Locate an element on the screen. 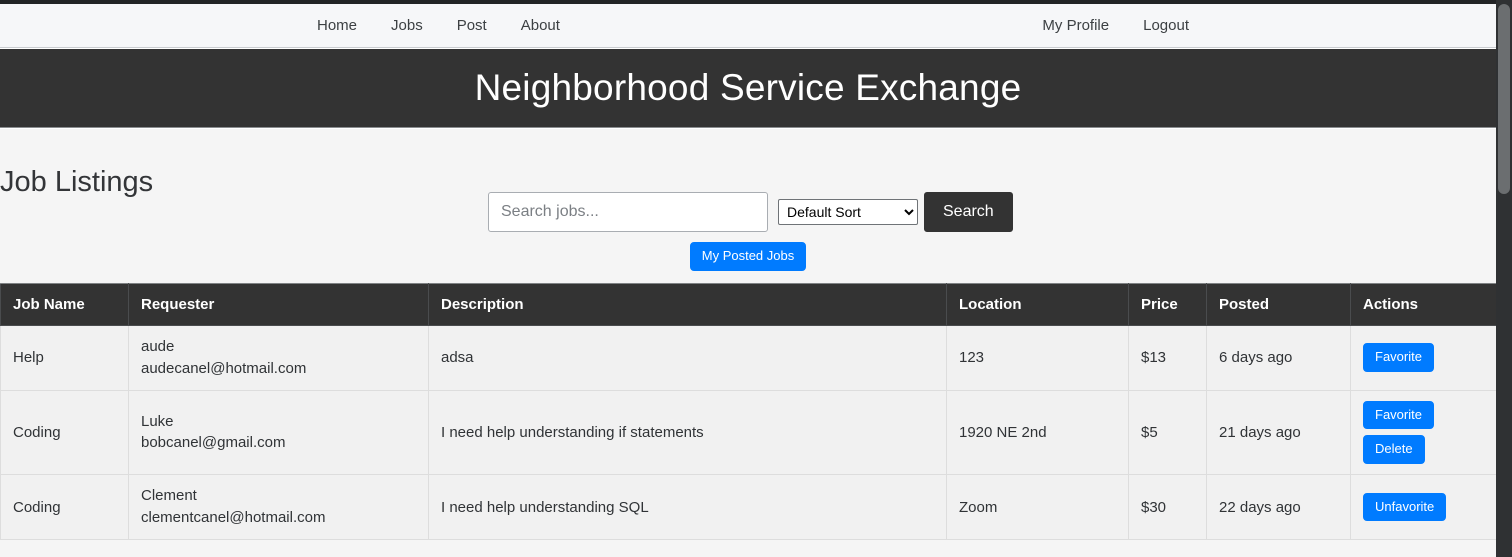 This screenshot has height=557, width=1512. requester-name: Luke is located at coordinates (157, 421).